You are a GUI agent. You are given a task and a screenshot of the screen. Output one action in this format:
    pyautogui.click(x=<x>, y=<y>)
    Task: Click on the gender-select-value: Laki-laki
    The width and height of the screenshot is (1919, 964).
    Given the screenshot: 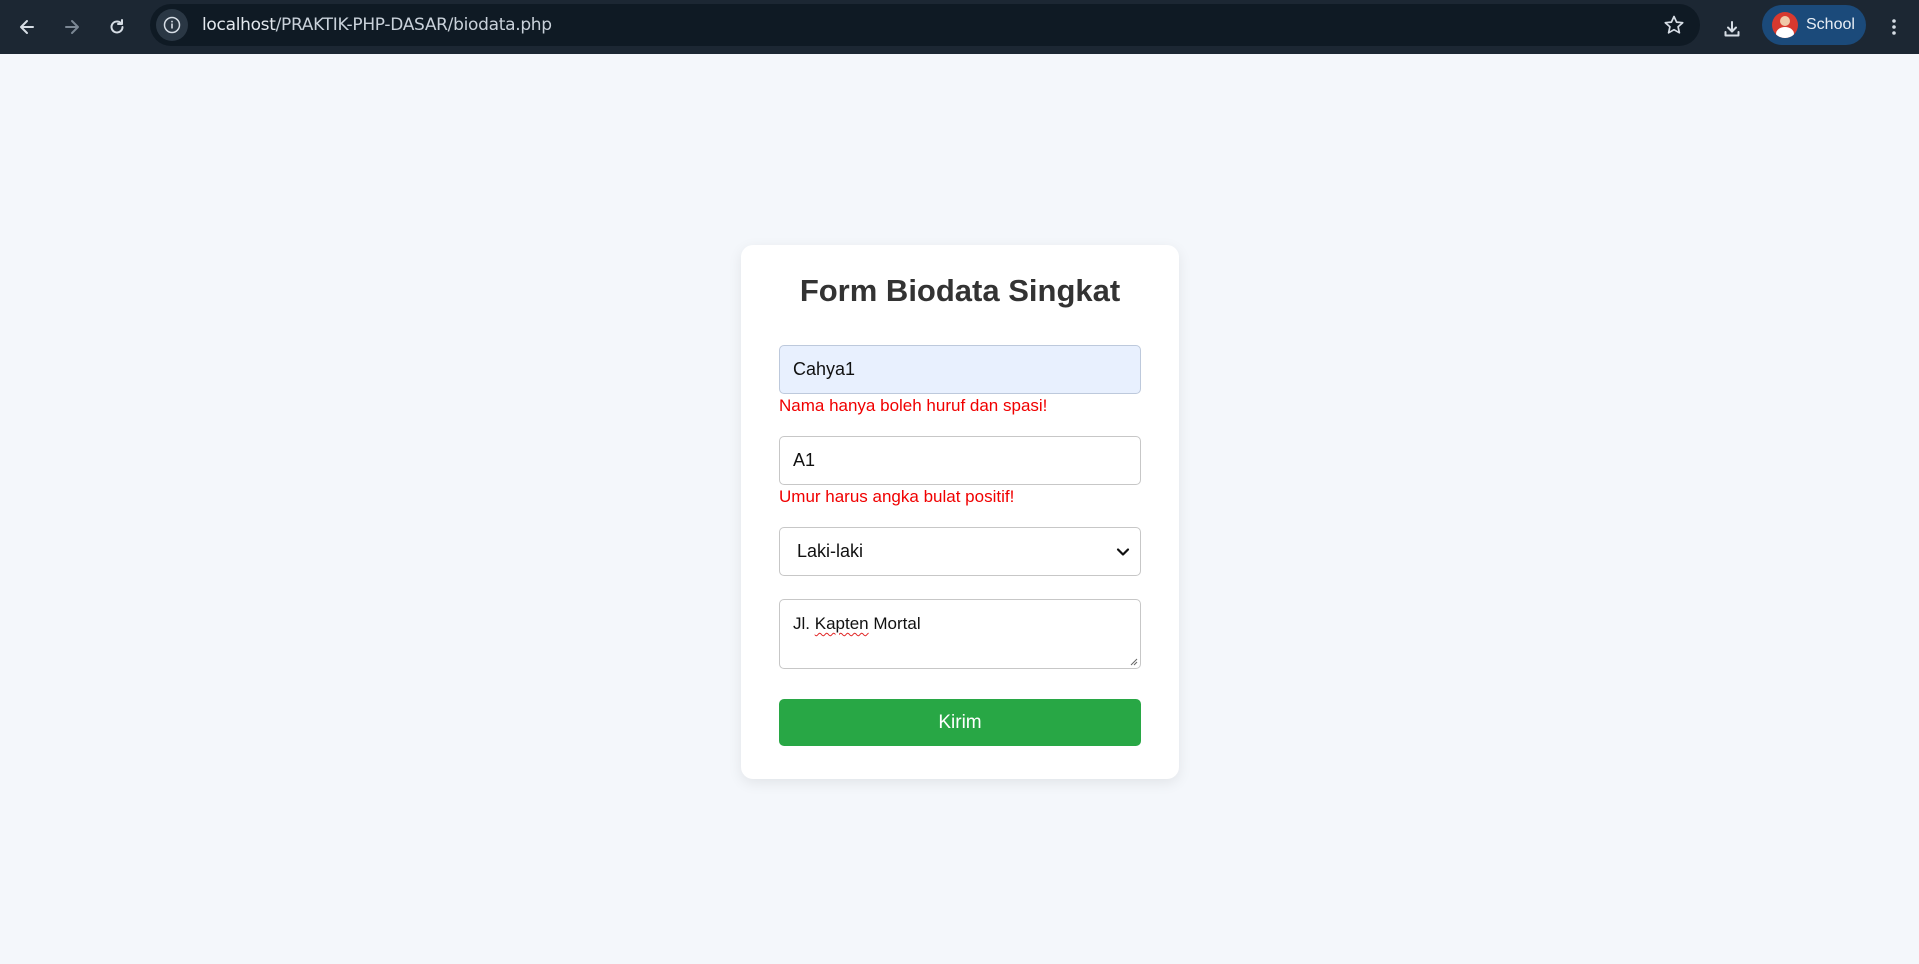 What is the action you would take?
    pyautogui.click(x=830, y=551)
    